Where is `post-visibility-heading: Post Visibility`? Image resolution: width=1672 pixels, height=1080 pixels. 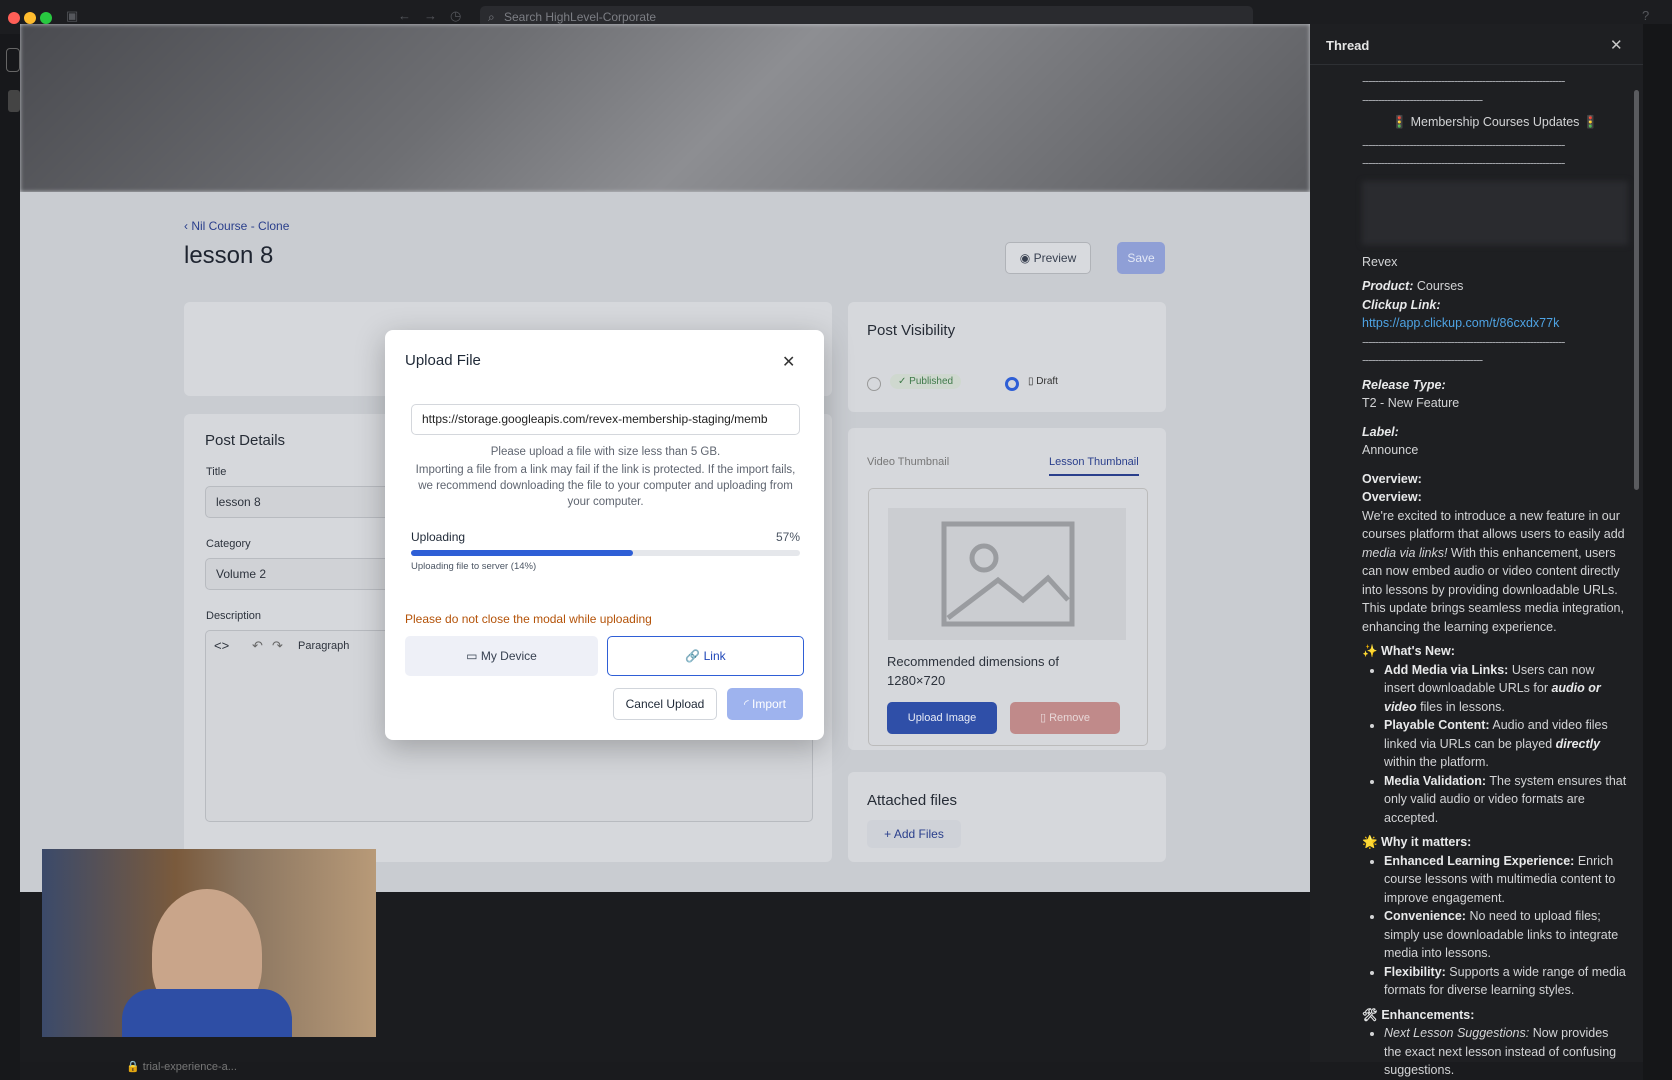
post-visibility-heading: Post Visibility is located at coordinates (911, 330).